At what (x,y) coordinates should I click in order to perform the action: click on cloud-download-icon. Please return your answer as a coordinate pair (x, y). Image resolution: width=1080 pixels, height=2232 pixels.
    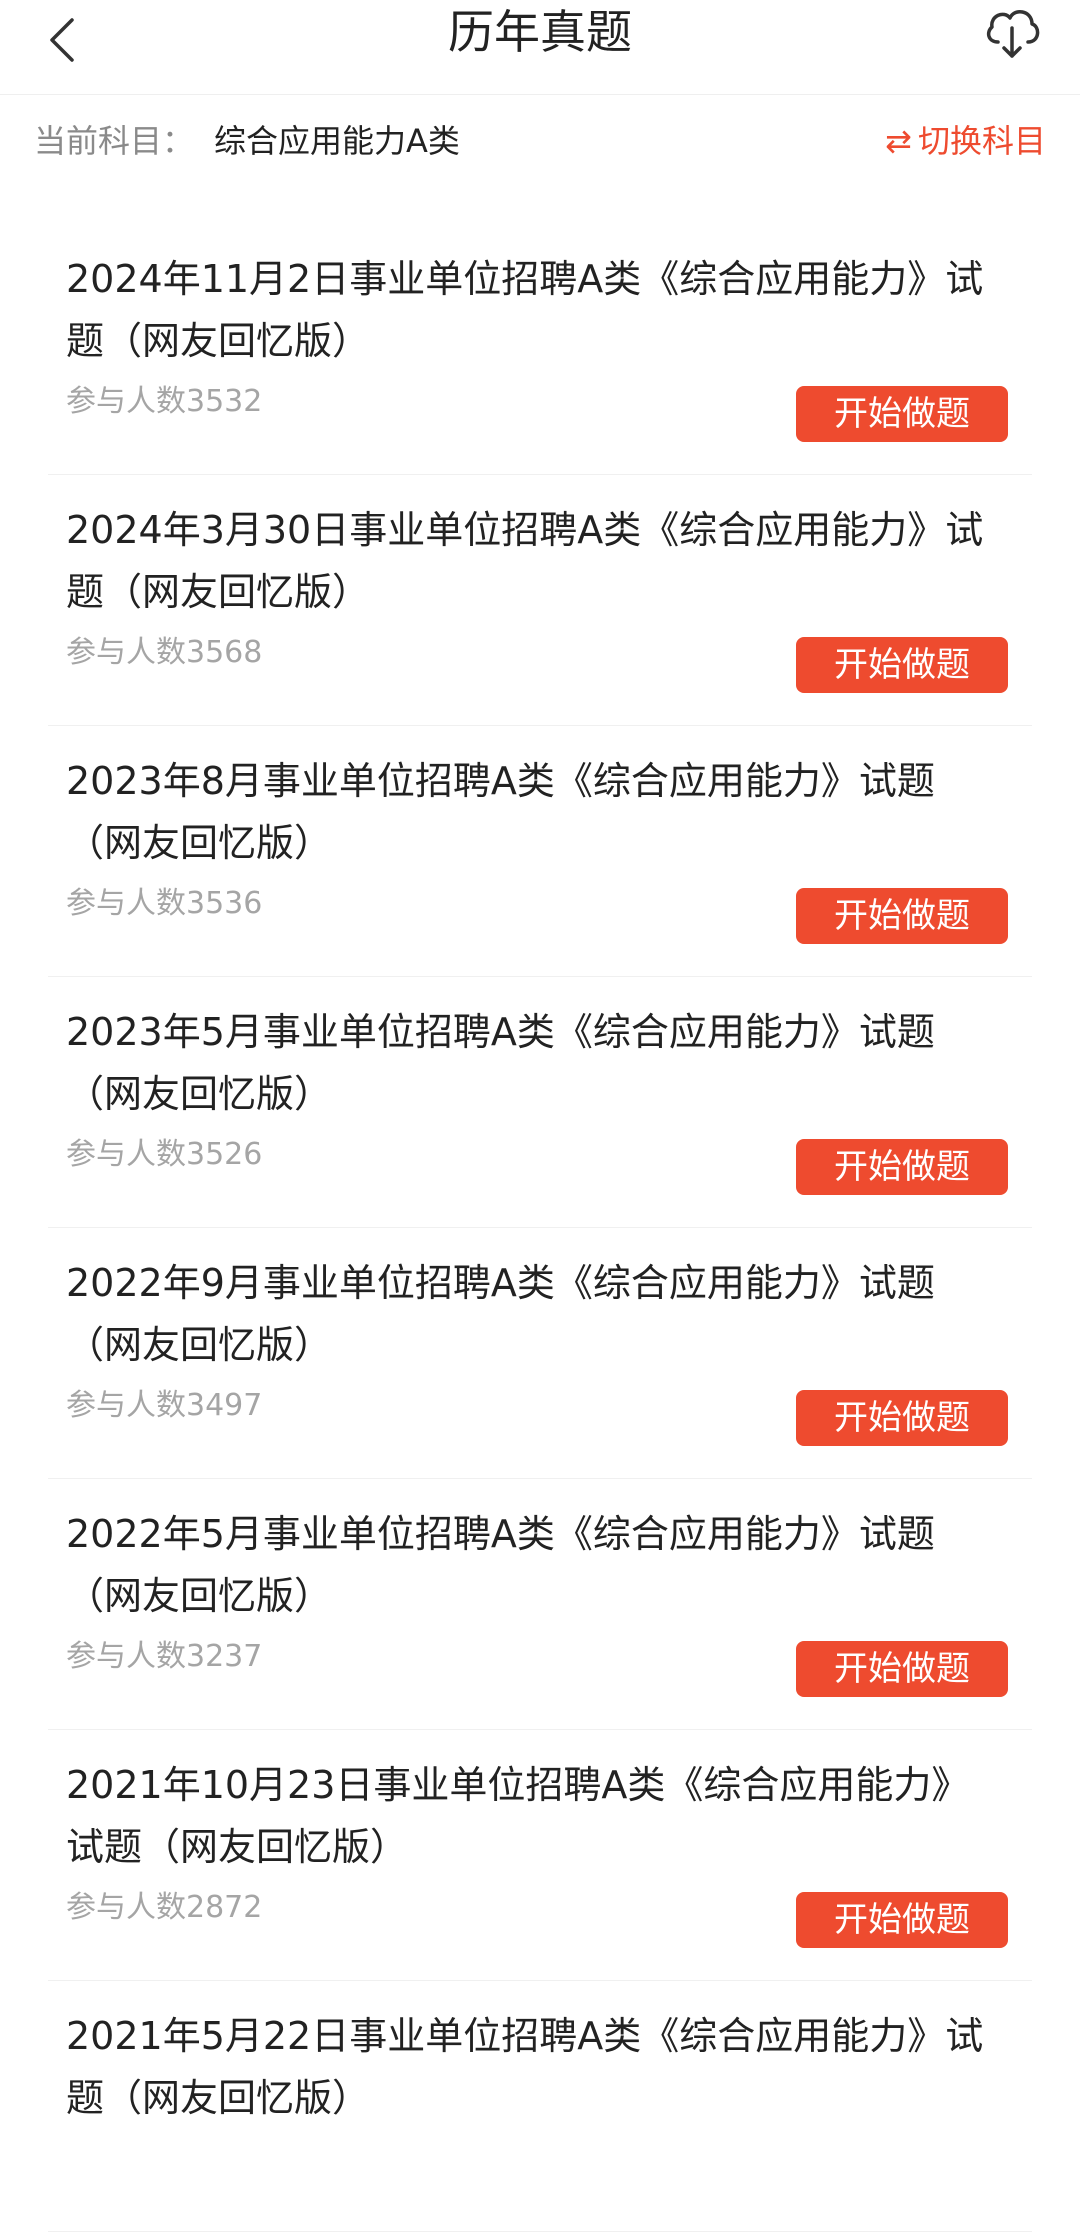
    Looking at the image, I should click on (1013, 34).